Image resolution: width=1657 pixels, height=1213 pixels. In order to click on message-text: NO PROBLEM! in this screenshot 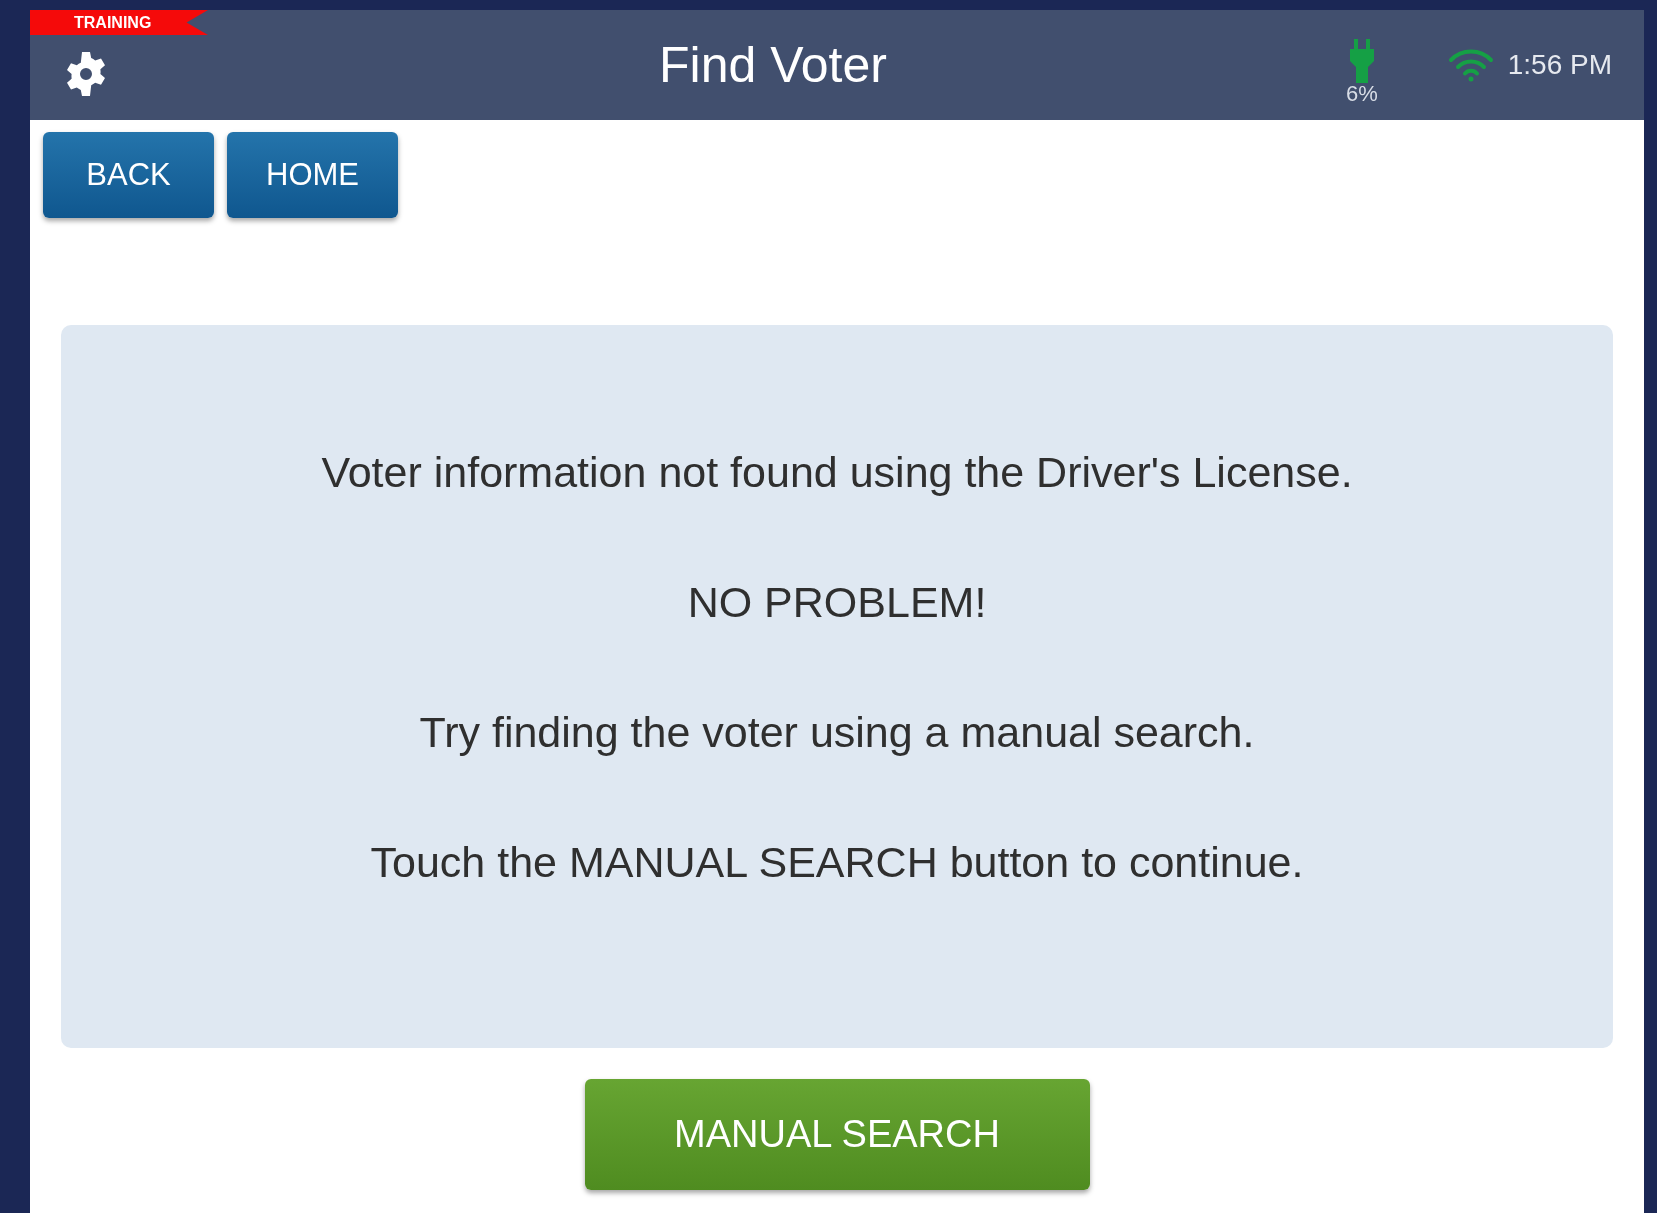, I will do `click(837, 601)`.